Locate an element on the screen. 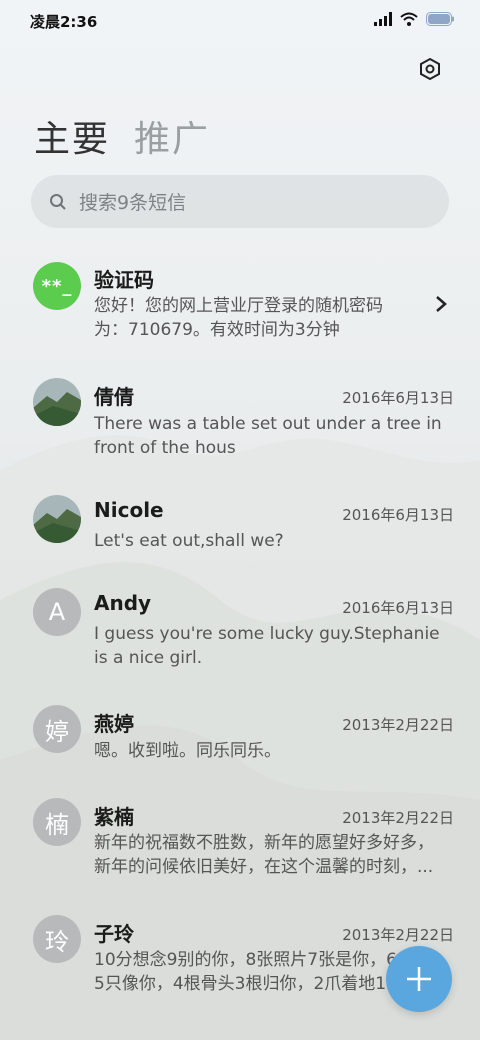 This screenshot has height=1040, width=480. search-icon is located at coordinates (58, 201).